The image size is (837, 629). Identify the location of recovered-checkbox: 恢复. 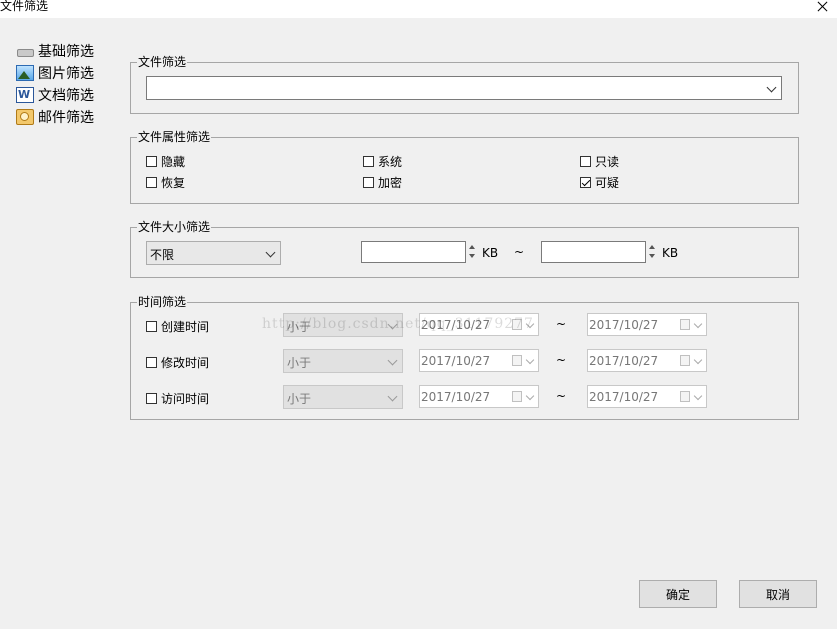
(165, 182).